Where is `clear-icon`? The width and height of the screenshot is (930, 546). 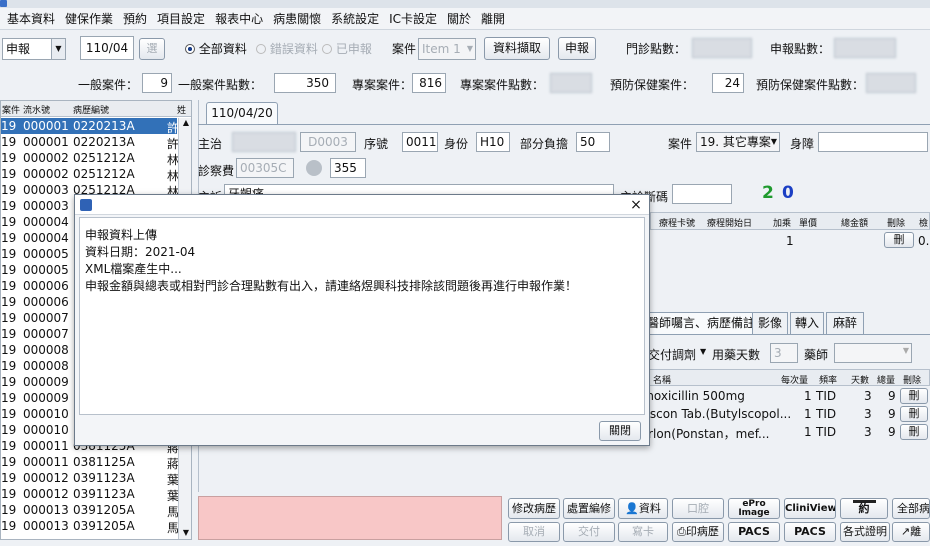 clear-icon is located at coordinates (314, 168).